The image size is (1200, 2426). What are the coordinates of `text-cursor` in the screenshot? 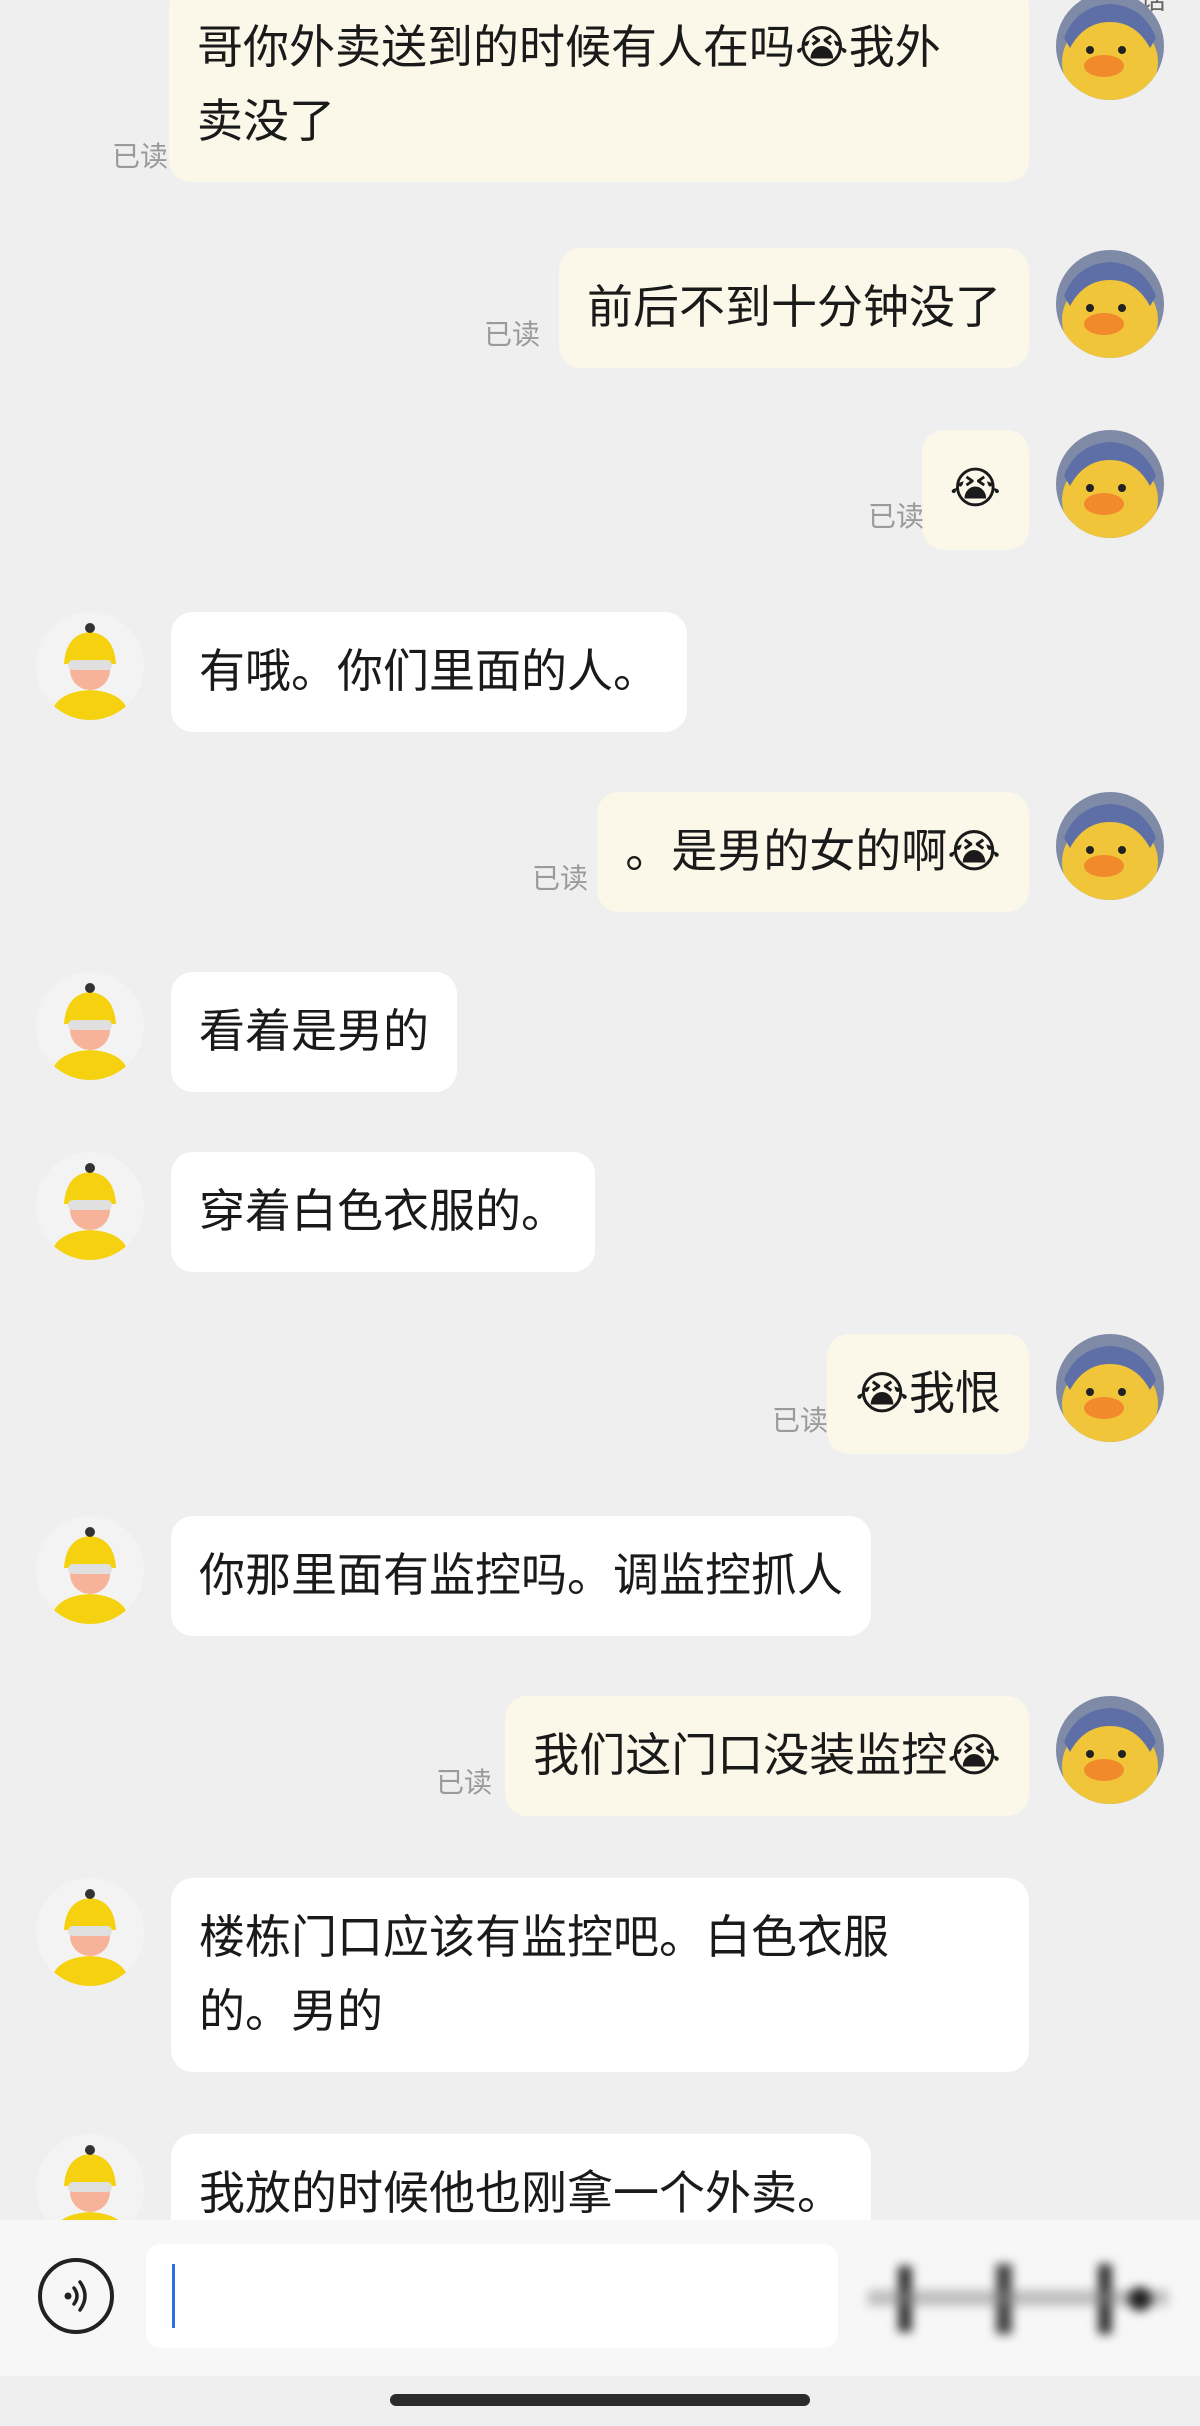 It's located at (173, 2296).